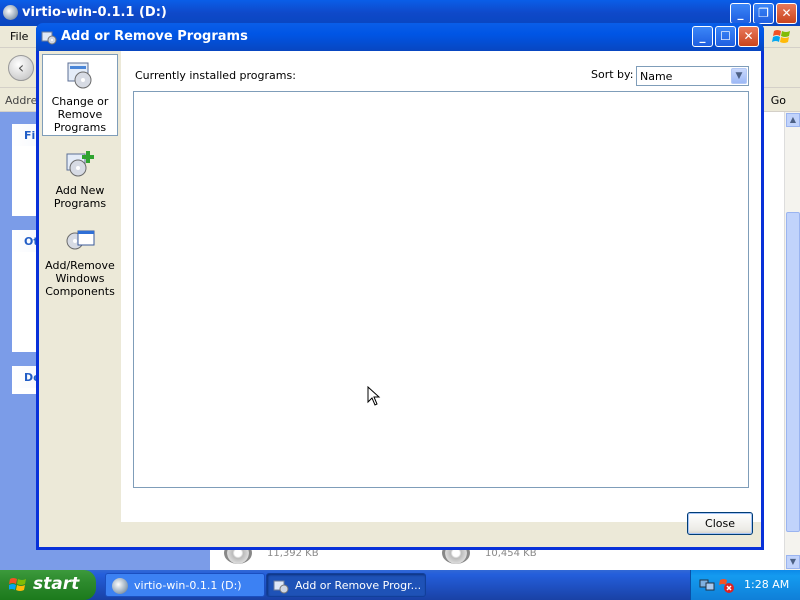 This screenshot has width=800, height=600. I want to click on start-button: start, so click(48, 585).